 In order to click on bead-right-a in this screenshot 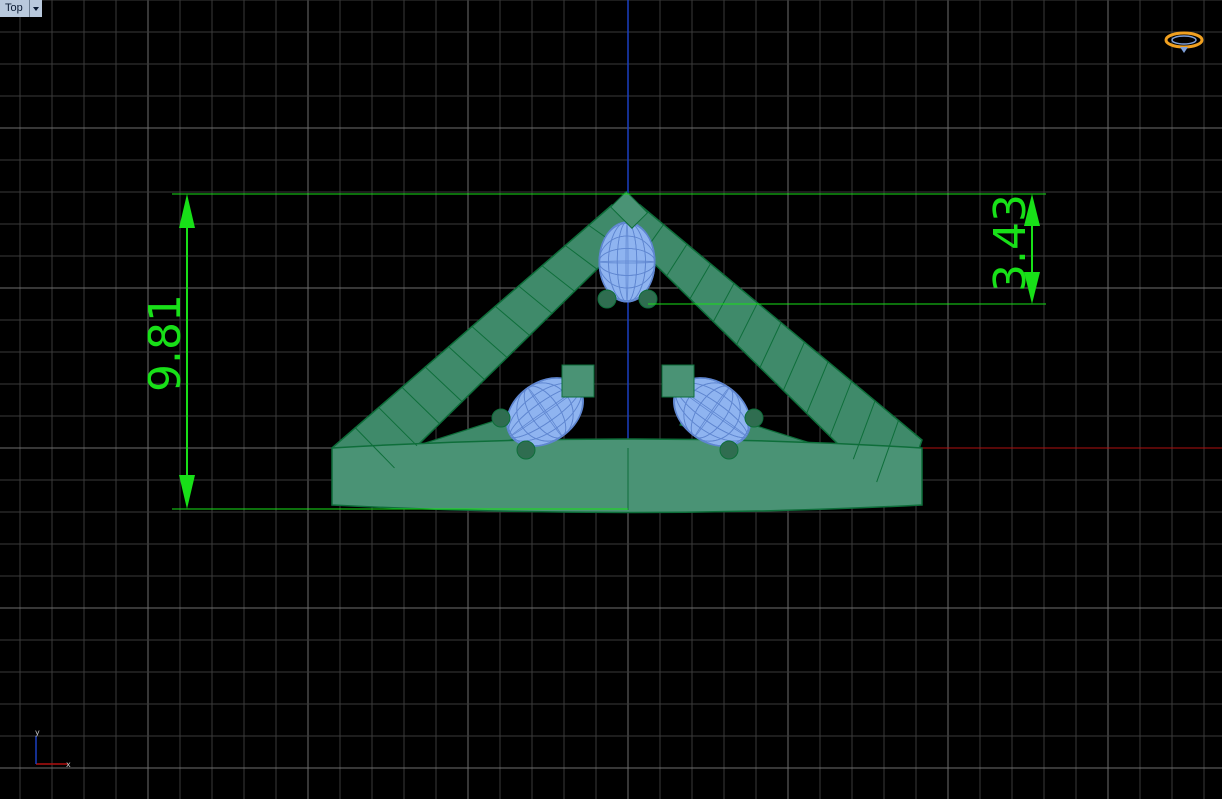, I will do `click(754, 418)`.